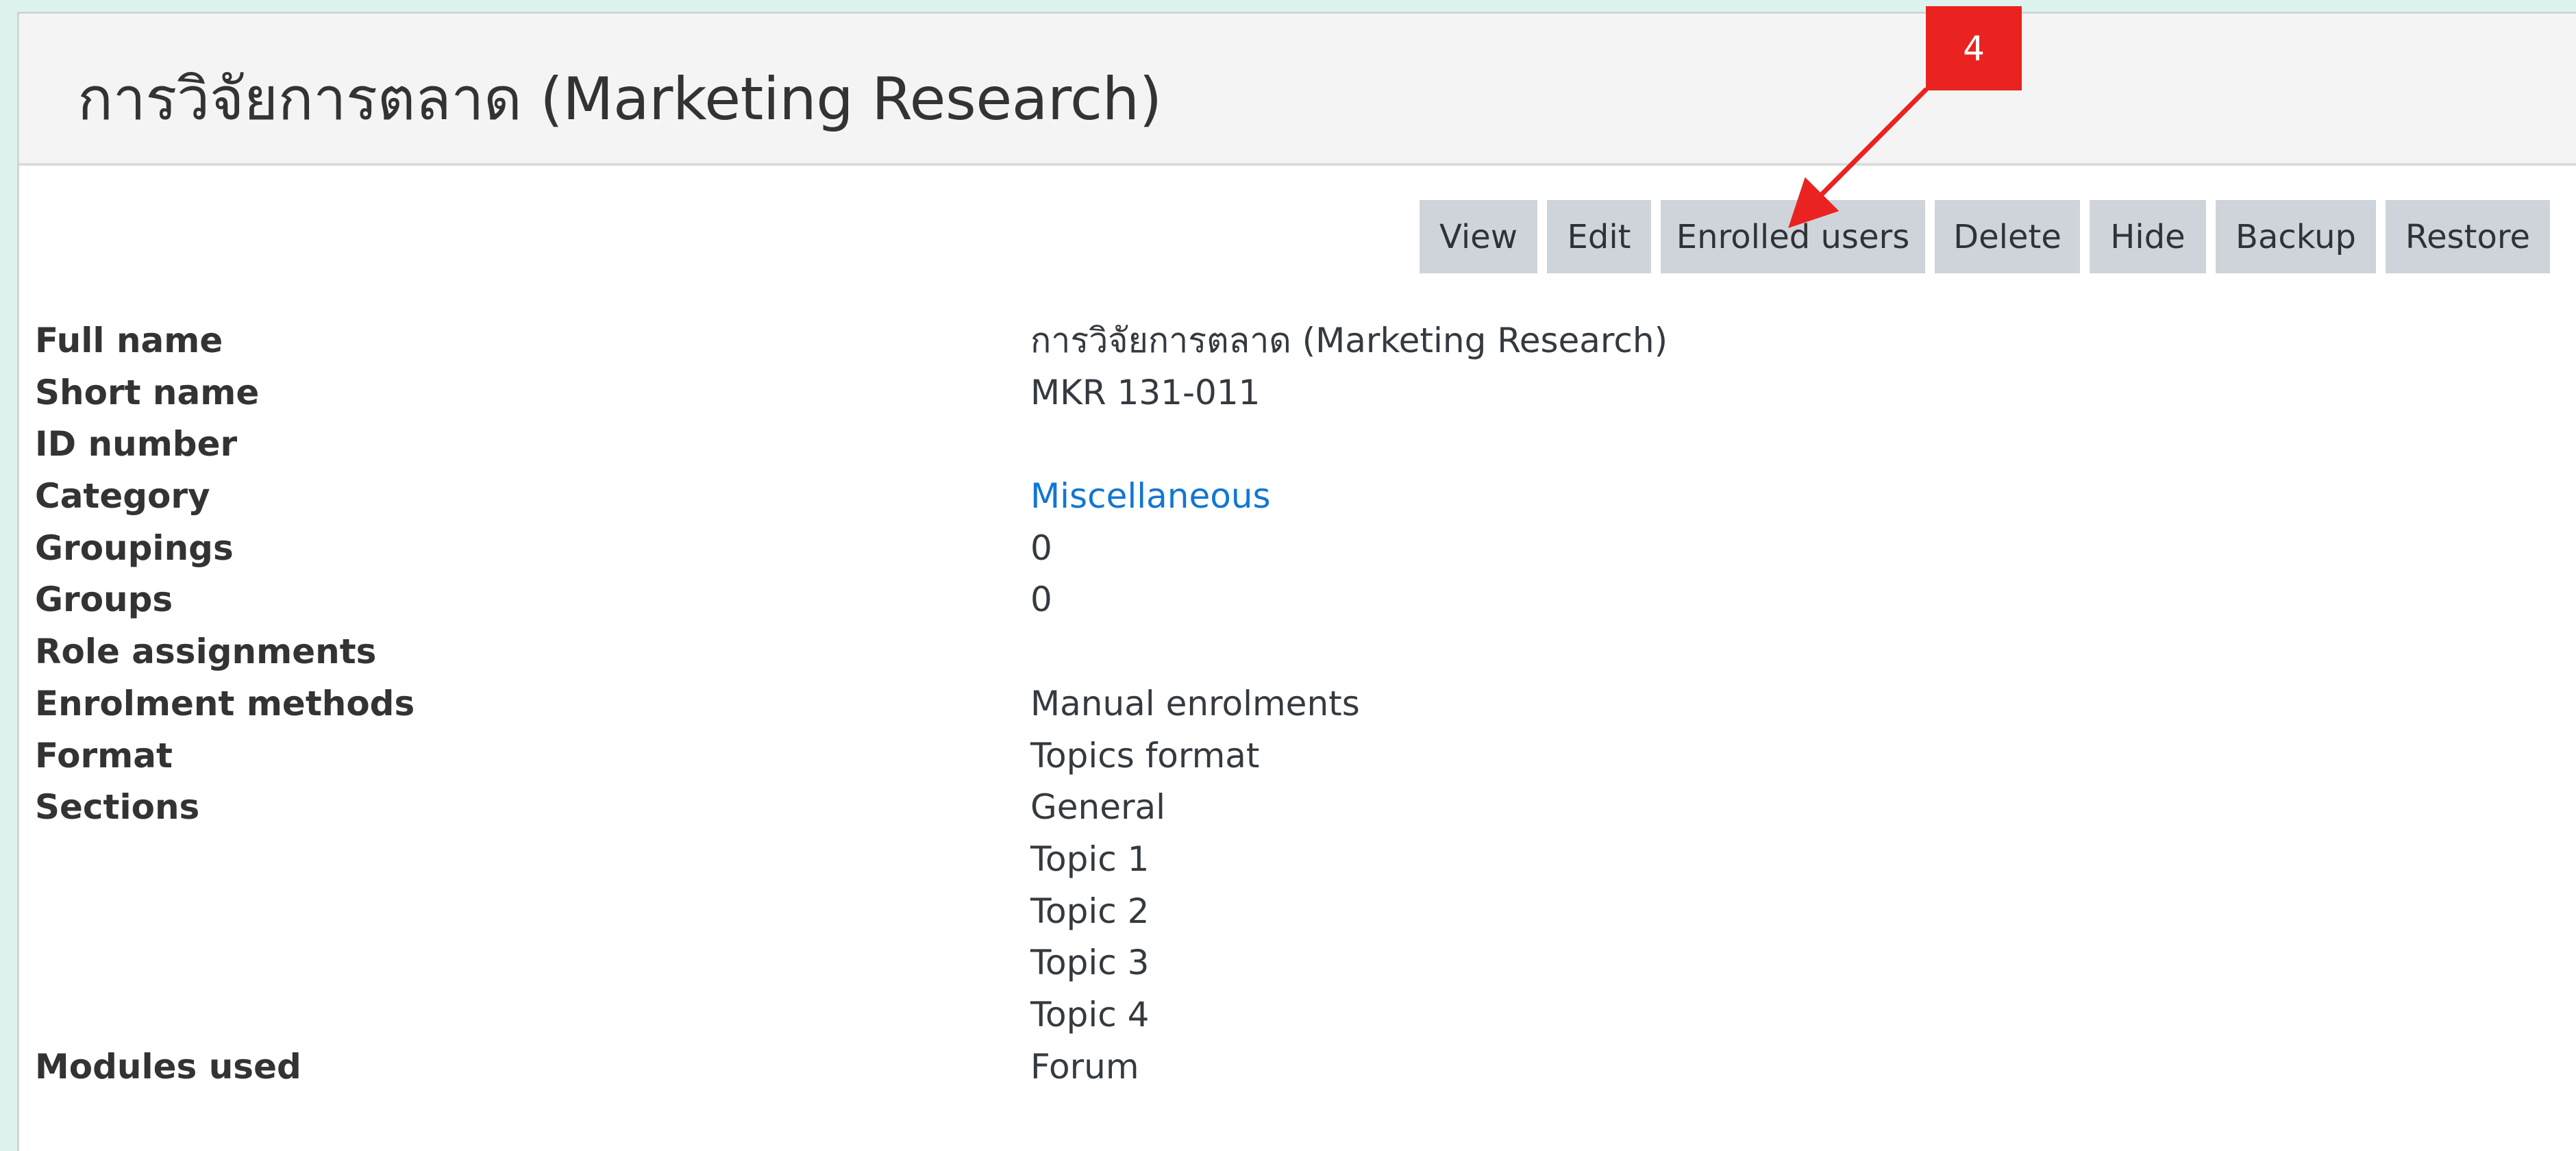 This screenshot has width=2576, height=1151. I want to click on detail-label: Category, so click(122, 496).